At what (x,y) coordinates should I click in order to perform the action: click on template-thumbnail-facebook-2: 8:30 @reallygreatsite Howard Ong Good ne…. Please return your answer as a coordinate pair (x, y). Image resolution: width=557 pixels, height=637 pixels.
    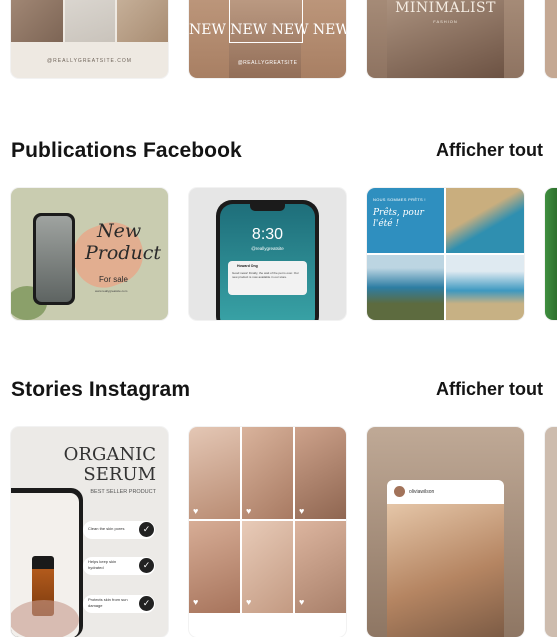
    Looking at the image, I should click on (267, 254).